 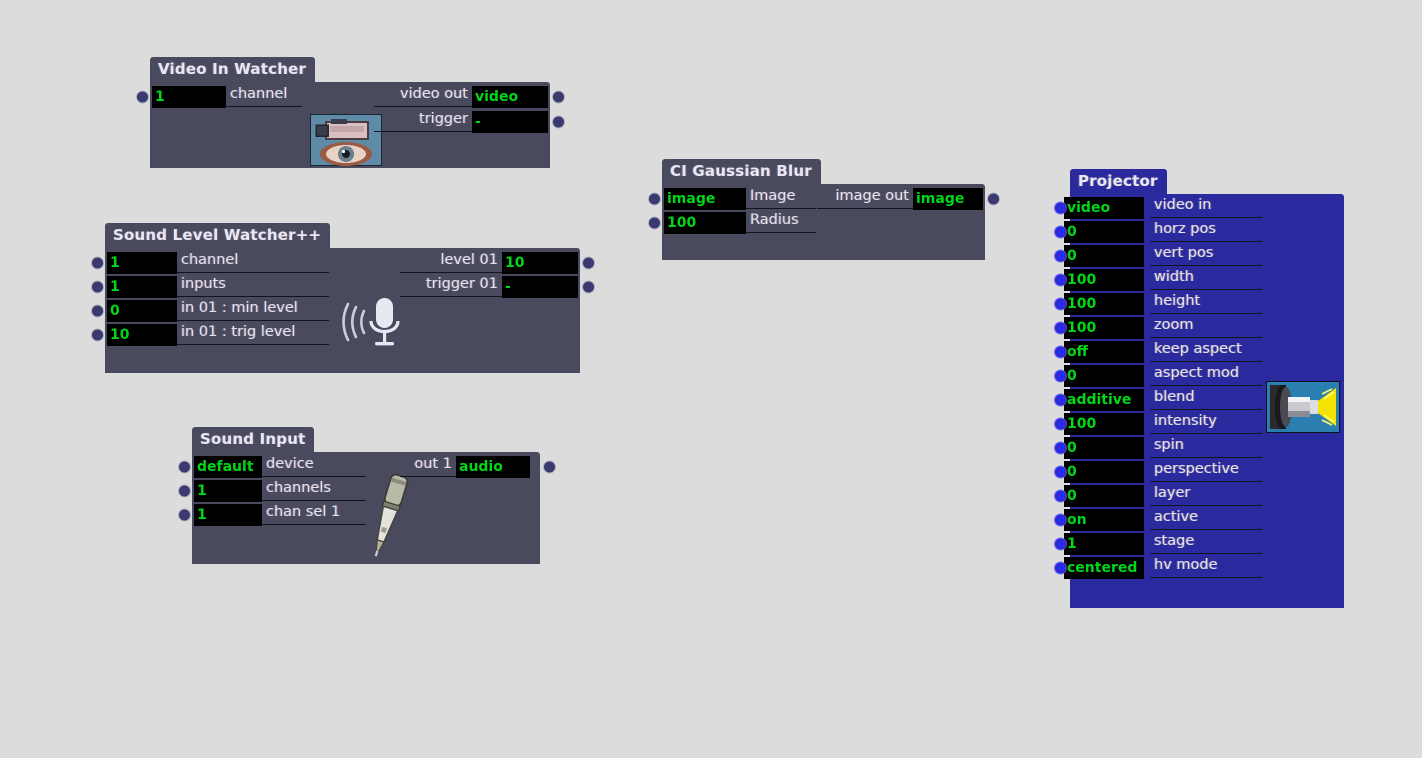 What do you see at coordinates (1199, 448) in the screenshot?
I see `row-spin: 0 spin` at bounding box center [1199, 448].